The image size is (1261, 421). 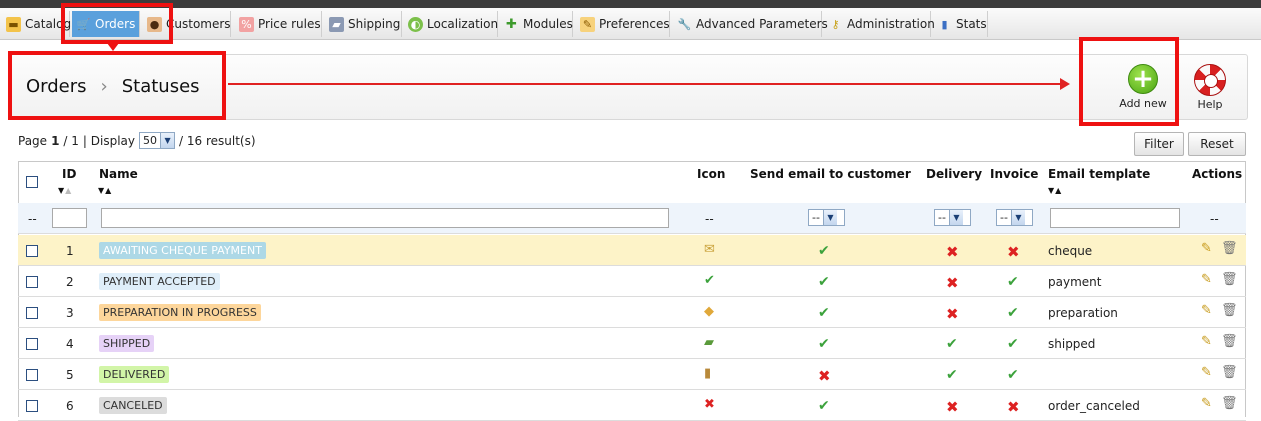 What do you see at coordinates (960, 24) in the screenshot?
I see `tab-stats: ▮ Stats` at bounding box center [960, 24].